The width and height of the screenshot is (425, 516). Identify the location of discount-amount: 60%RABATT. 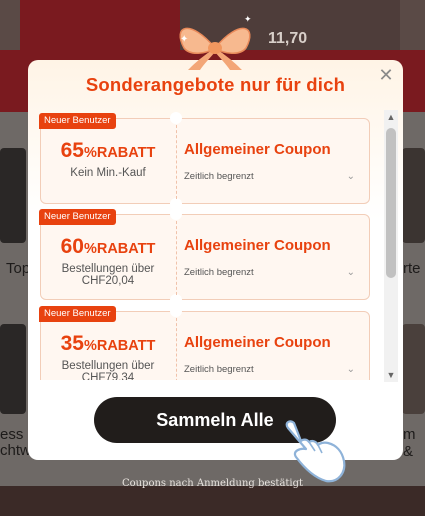
(108, 247).